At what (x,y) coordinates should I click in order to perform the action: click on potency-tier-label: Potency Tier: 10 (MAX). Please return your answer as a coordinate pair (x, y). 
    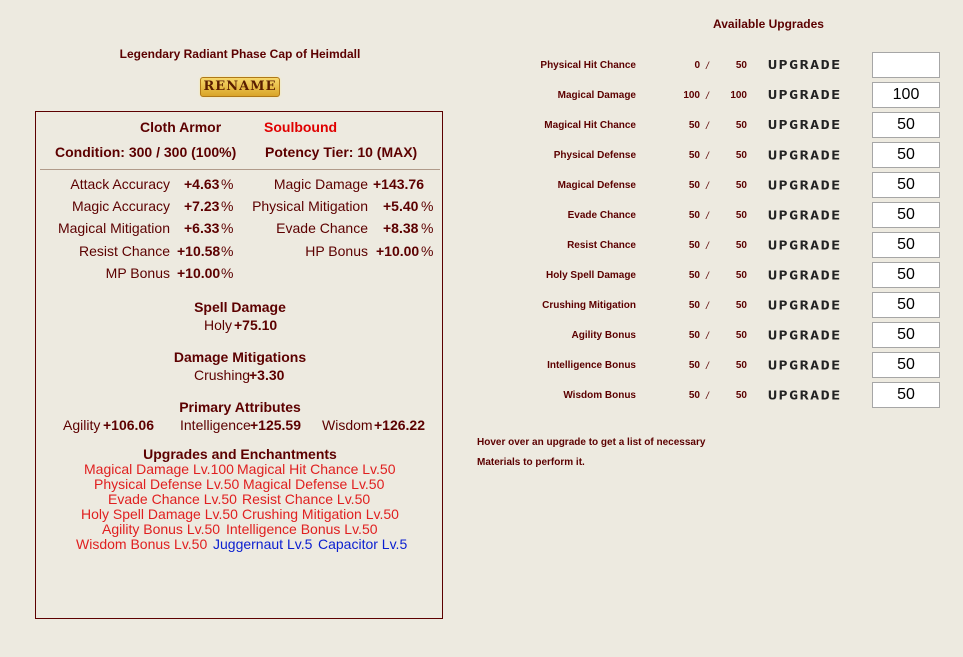
    Looking at the image, I should click on (341, 152).